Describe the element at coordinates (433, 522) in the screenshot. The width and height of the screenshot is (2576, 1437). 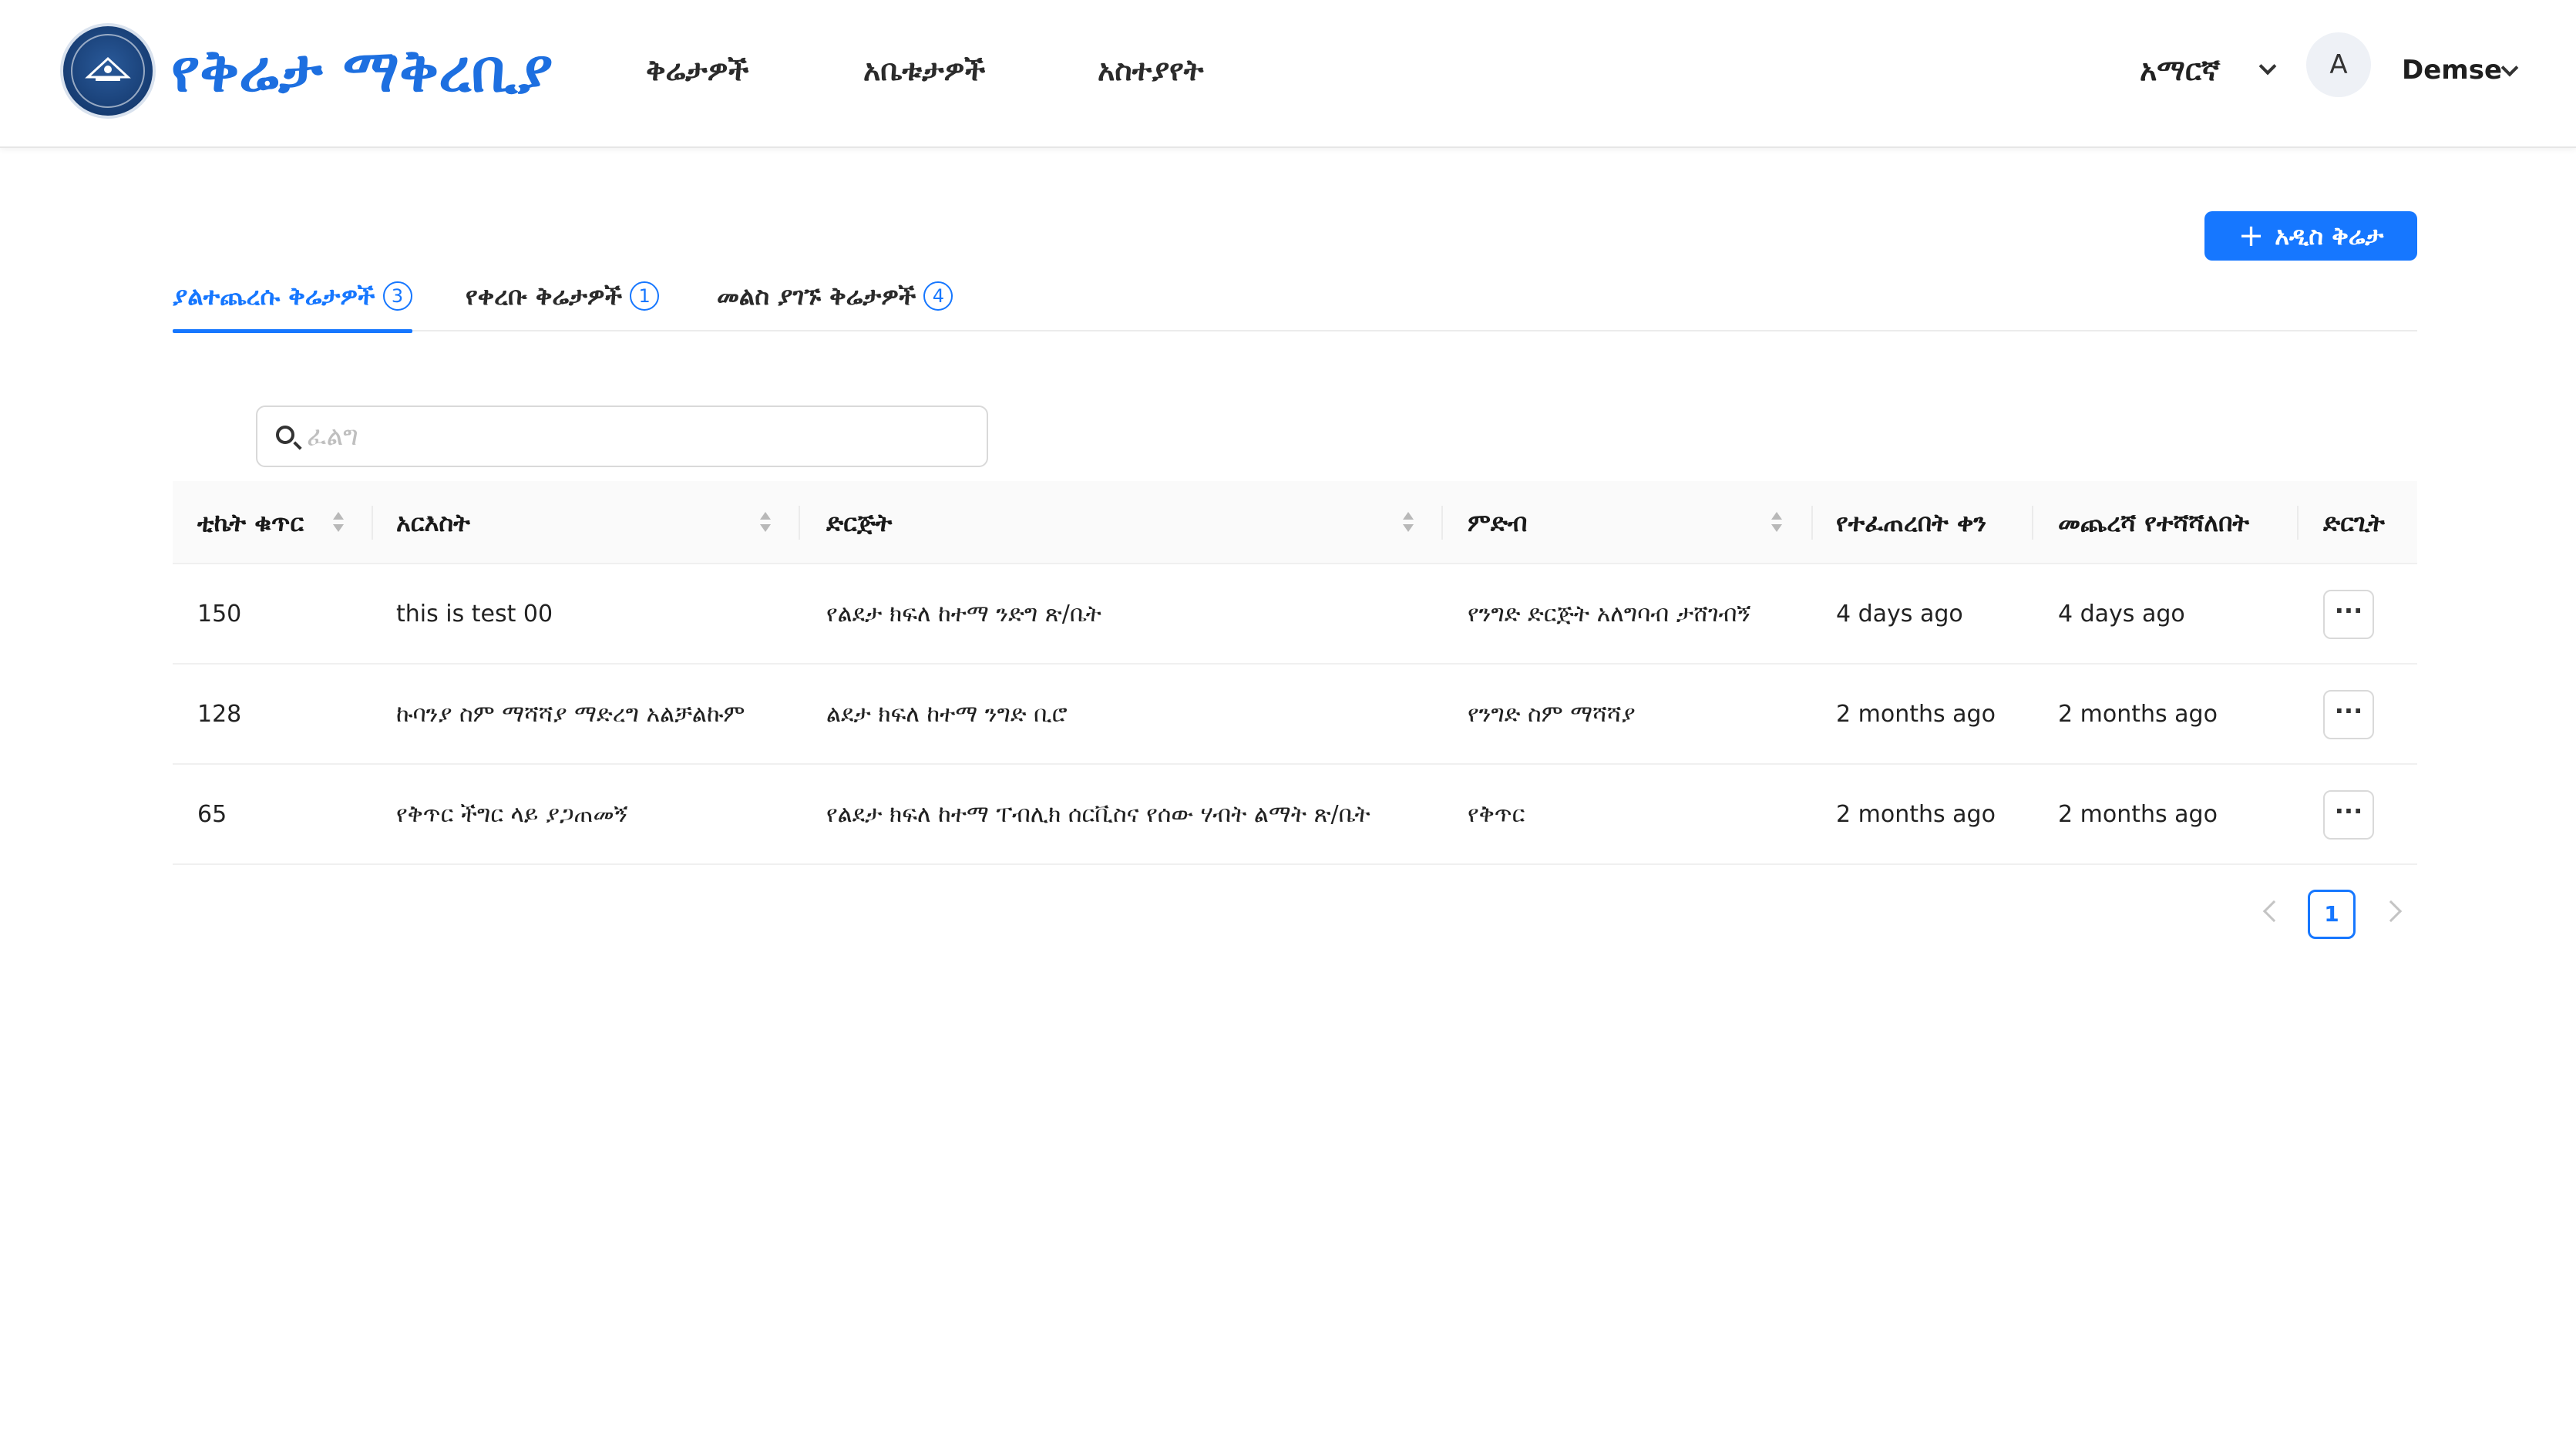
I see `column-title: አርእስት` at that location.